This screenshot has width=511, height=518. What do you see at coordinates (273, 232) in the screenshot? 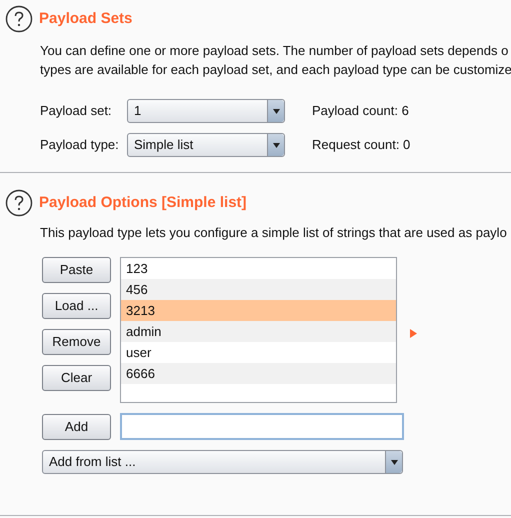
I see `description-text: This payload type lets you configure a simple list of strings that are used as paylo` at bounding box center [273, 232].